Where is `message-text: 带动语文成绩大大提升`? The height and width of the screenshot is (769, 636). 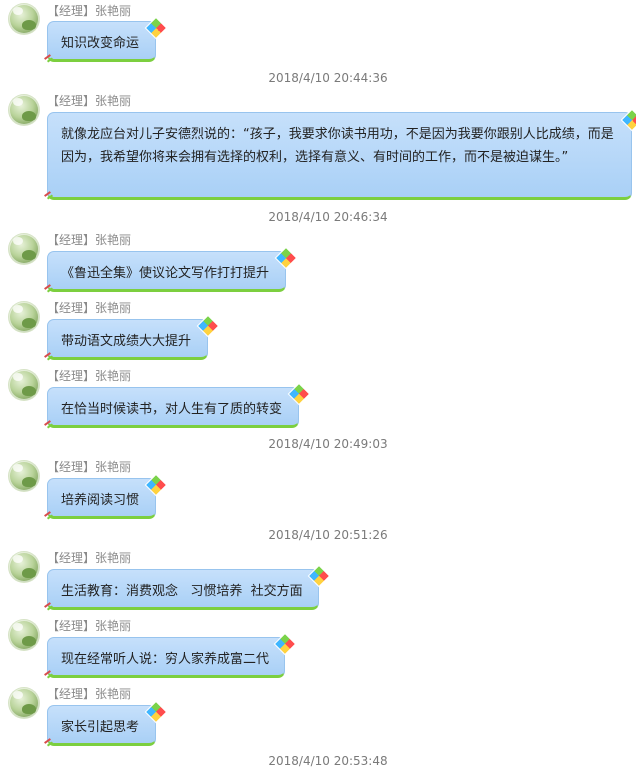
message-text: 带动语文成绩大大提升 is located at coordinates (126, 341).